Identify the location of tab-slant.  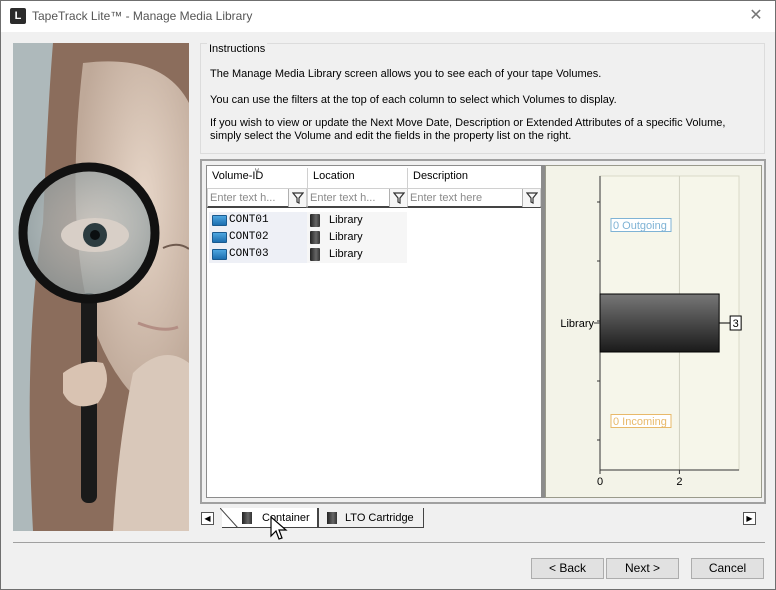
(229, 518).